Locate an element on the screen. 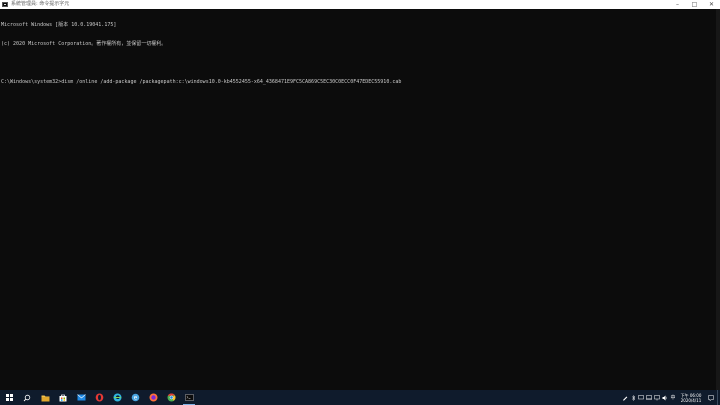 This screenshot has height=405, width=720. firefox-icon is located at coordinates (153, 397).